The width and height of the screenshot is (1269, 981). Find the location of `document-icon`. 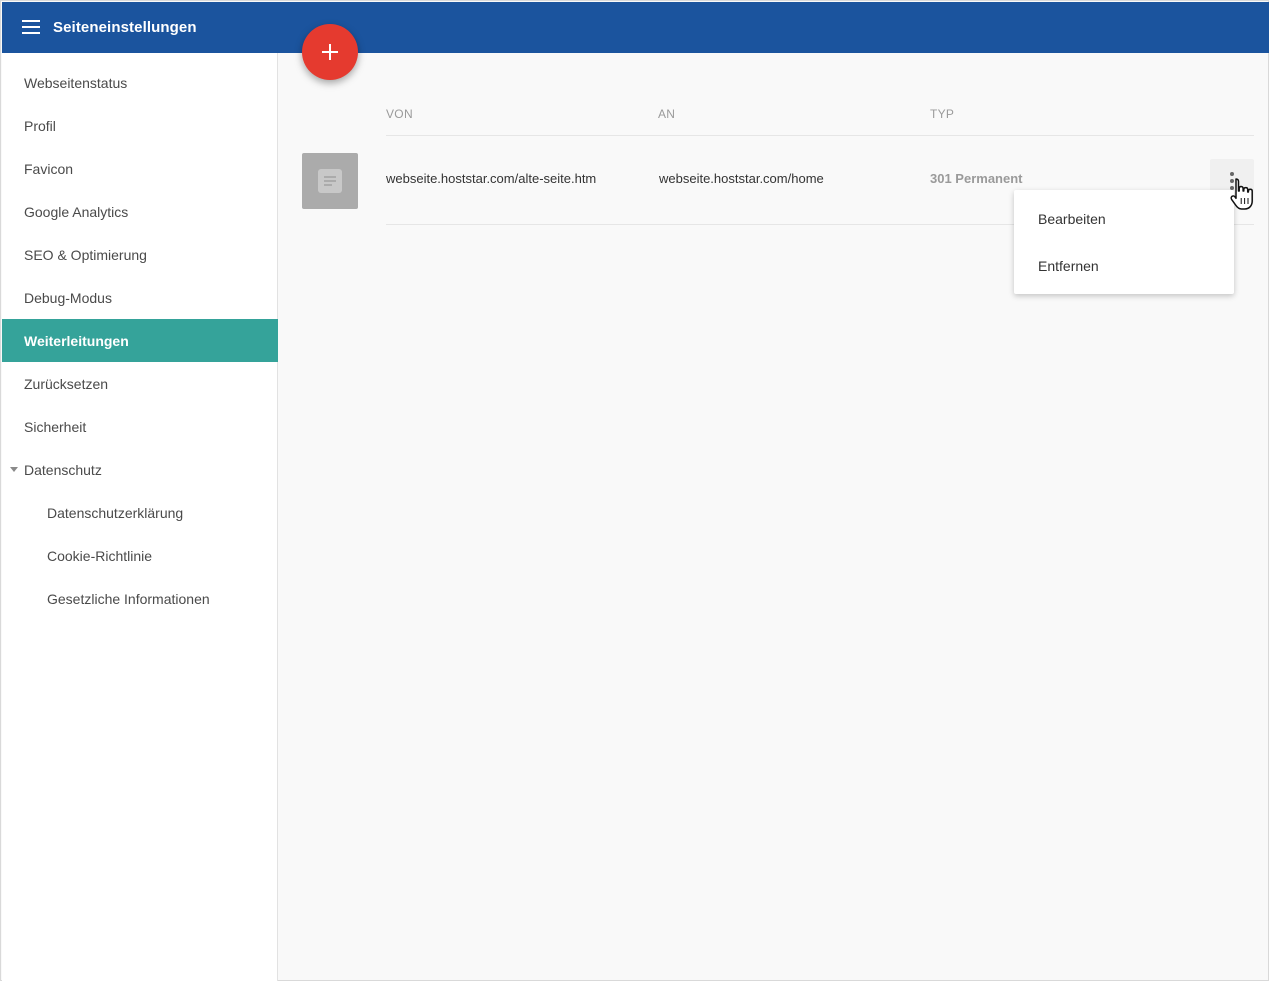

document-icon is located at coordinates (330, 181).